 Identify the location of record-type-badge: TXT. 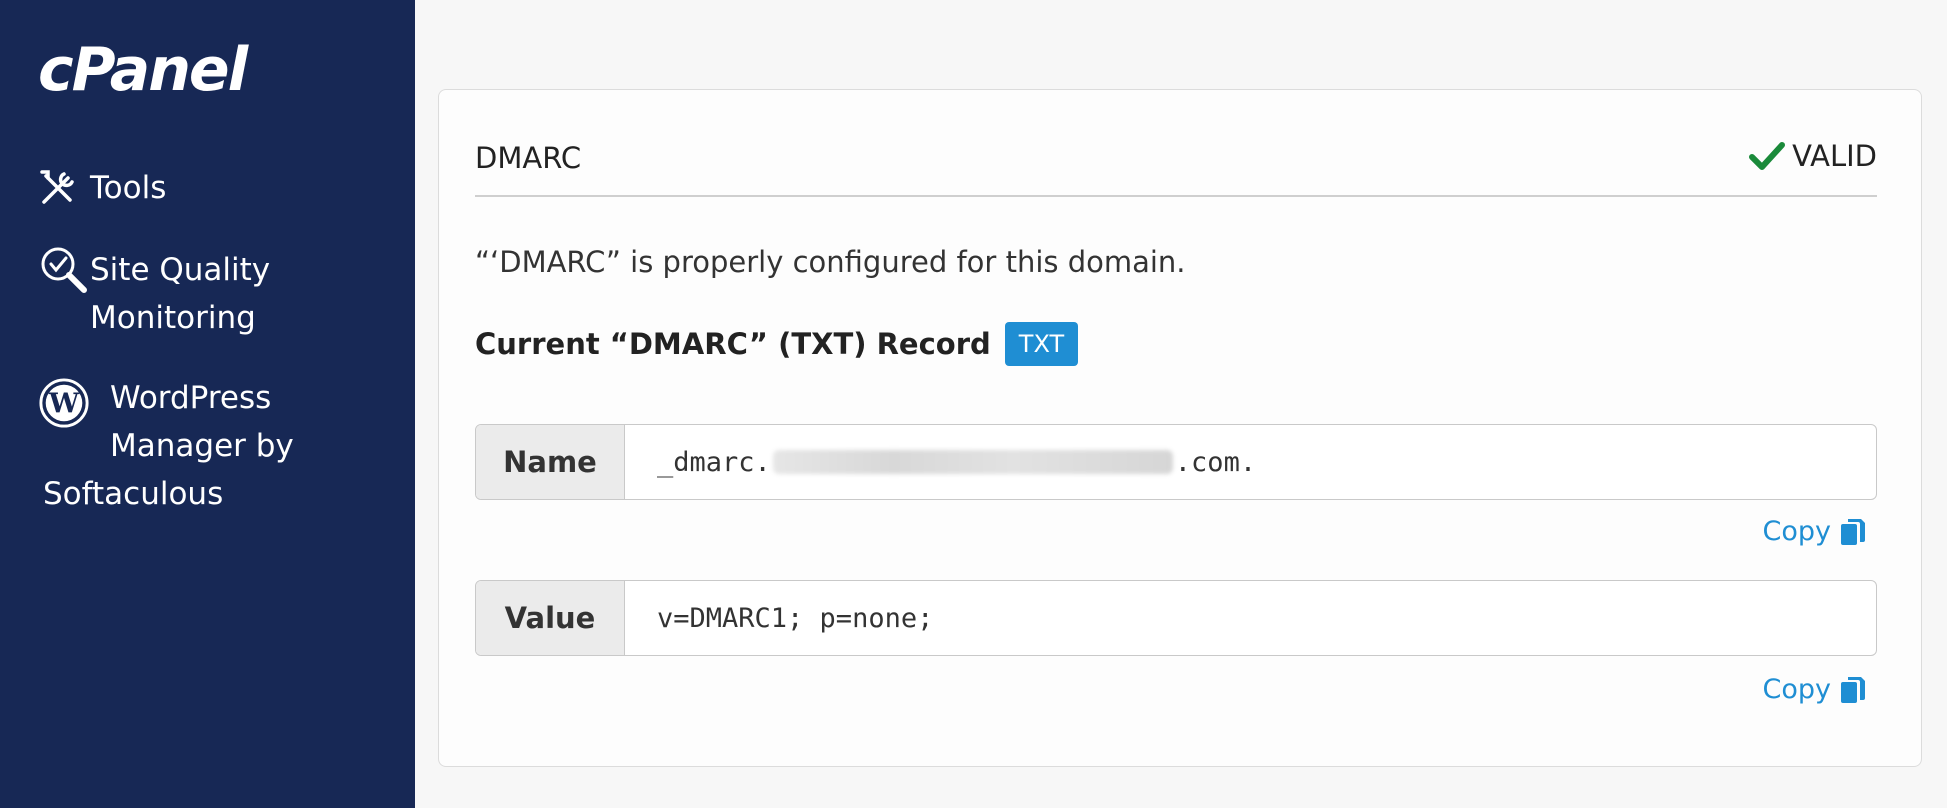
(1041, 344).